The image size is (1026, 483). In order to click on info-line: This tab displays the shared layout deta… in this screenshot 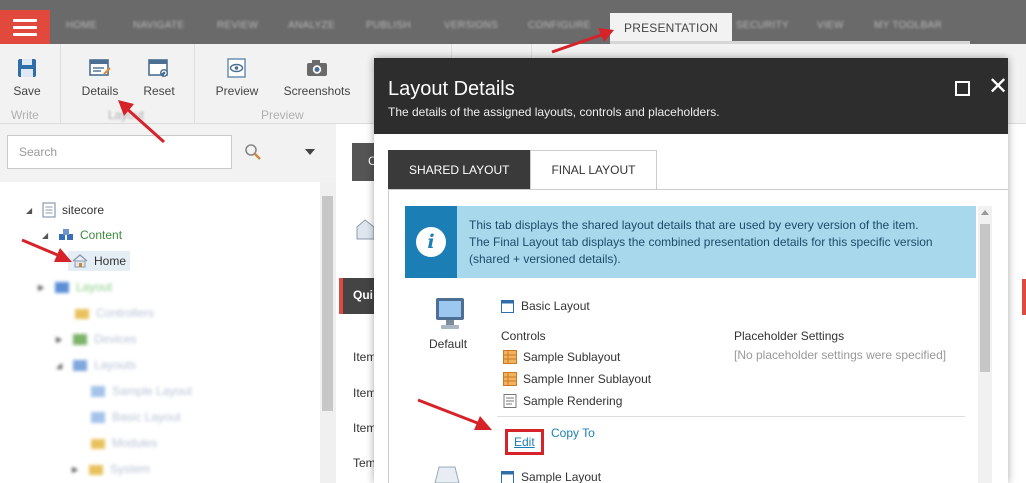, I will do `click(694, 225)`.